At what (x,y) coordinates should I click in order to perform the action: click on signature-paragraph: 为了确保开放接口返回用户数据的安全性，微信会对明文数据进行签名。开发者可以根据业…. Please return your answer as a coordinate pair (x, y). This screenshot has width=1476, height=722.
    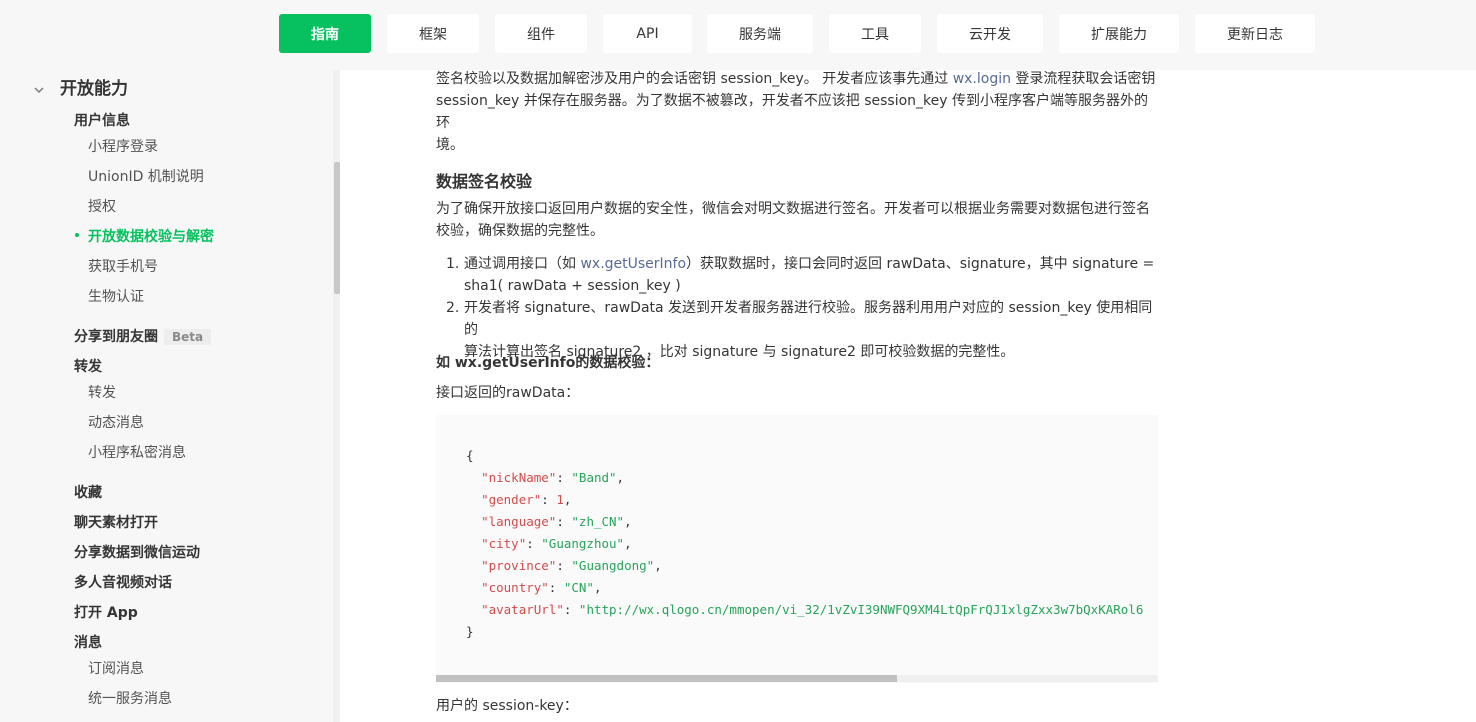
    Looking at the image, I should click on (797, 220).